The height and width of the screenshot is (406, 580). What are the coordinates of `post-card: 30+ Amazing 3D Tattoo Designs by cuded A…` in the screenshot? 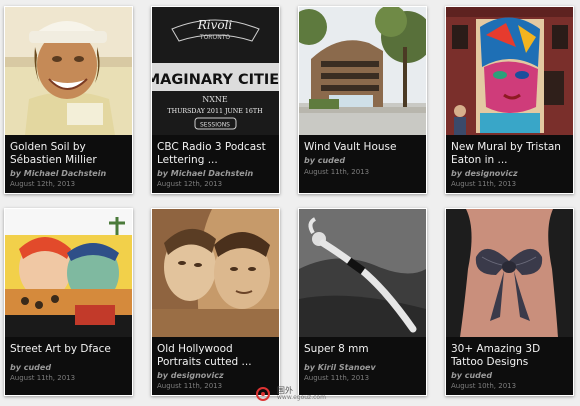 It's located at (509, 302).